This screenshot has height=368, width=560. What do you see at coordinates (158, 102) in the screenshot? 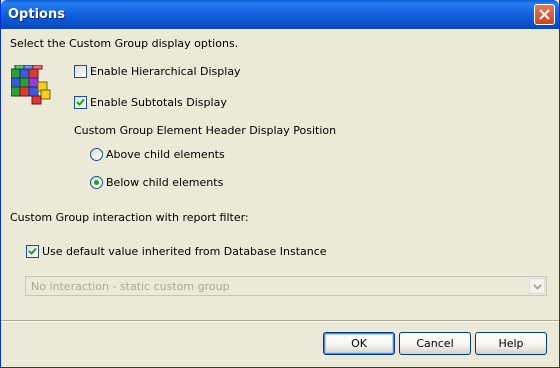
I see `subtotals-label: Enable Subtotals Display` at bounding box center [158, 102].